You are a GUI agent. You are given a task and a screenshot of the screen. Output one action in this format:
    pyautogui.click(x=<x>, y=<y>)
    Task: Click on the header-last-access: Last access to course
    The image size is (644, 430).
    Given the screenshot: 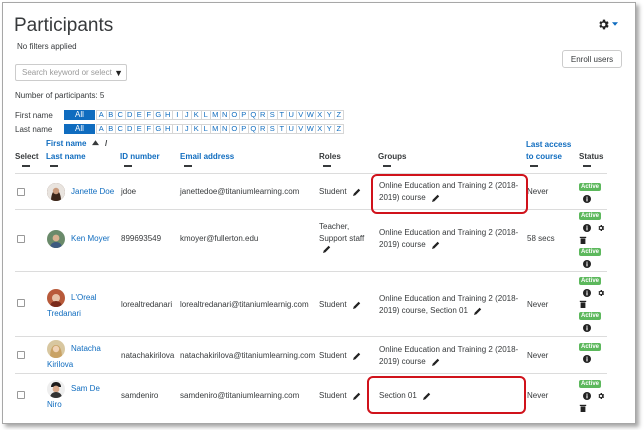 What is the action you would take?
    pyautogui.click(x=551, y=151)
    